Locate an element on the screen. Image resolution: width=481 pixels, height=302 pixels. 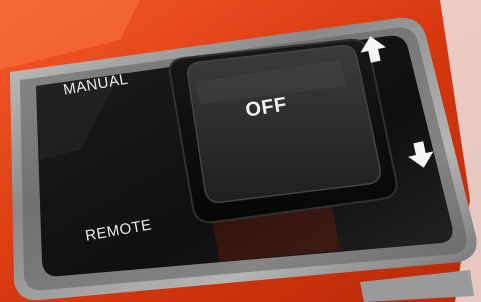
arrow-down-icon is located at coordinates (421, 154).